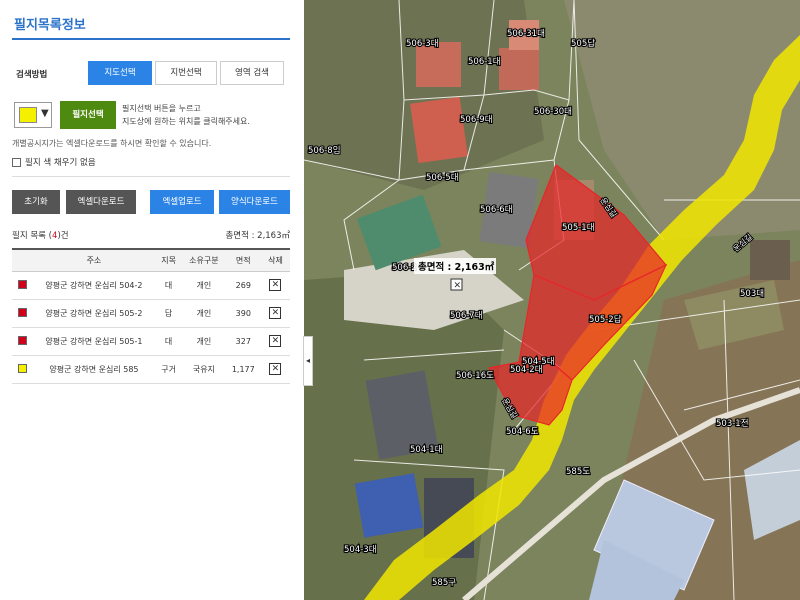 Image resolution: width=800 pixels, height=600 pixels. What do you see at coordinates (578, 472) in the screenshot?
I see `parcel-label: 585도` at bounding box center [578, 472].